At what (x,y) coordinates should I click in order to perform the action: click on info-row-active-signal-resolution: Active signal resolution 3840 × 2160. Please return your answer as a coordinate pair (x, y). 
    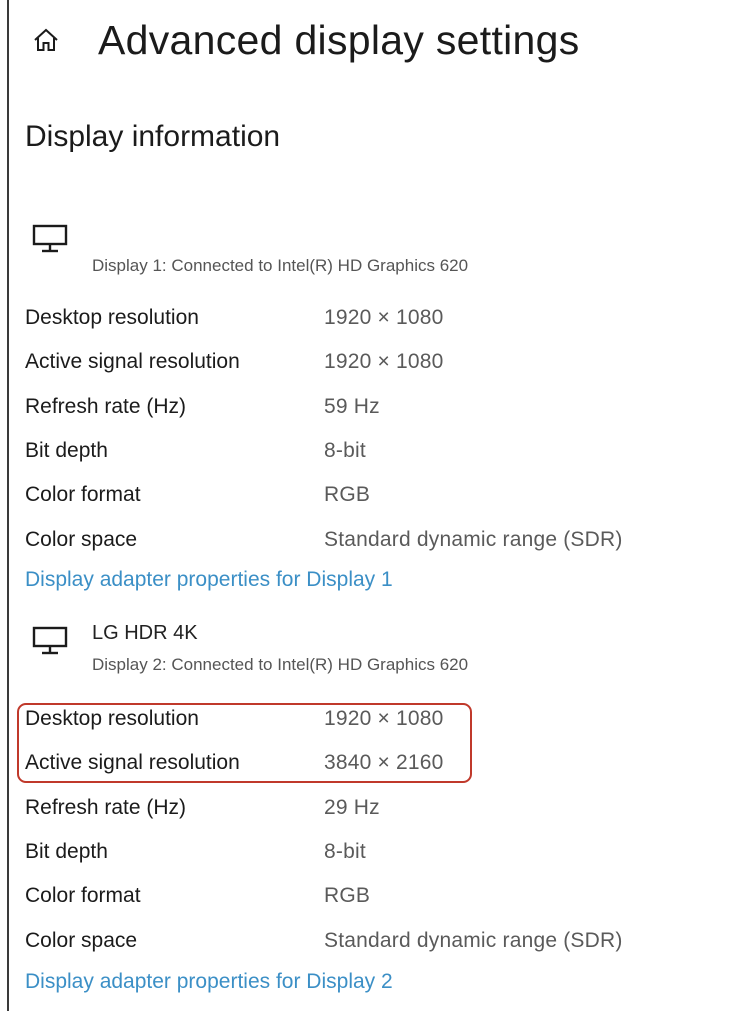
    Looking at the image, I should click on (368, 763).